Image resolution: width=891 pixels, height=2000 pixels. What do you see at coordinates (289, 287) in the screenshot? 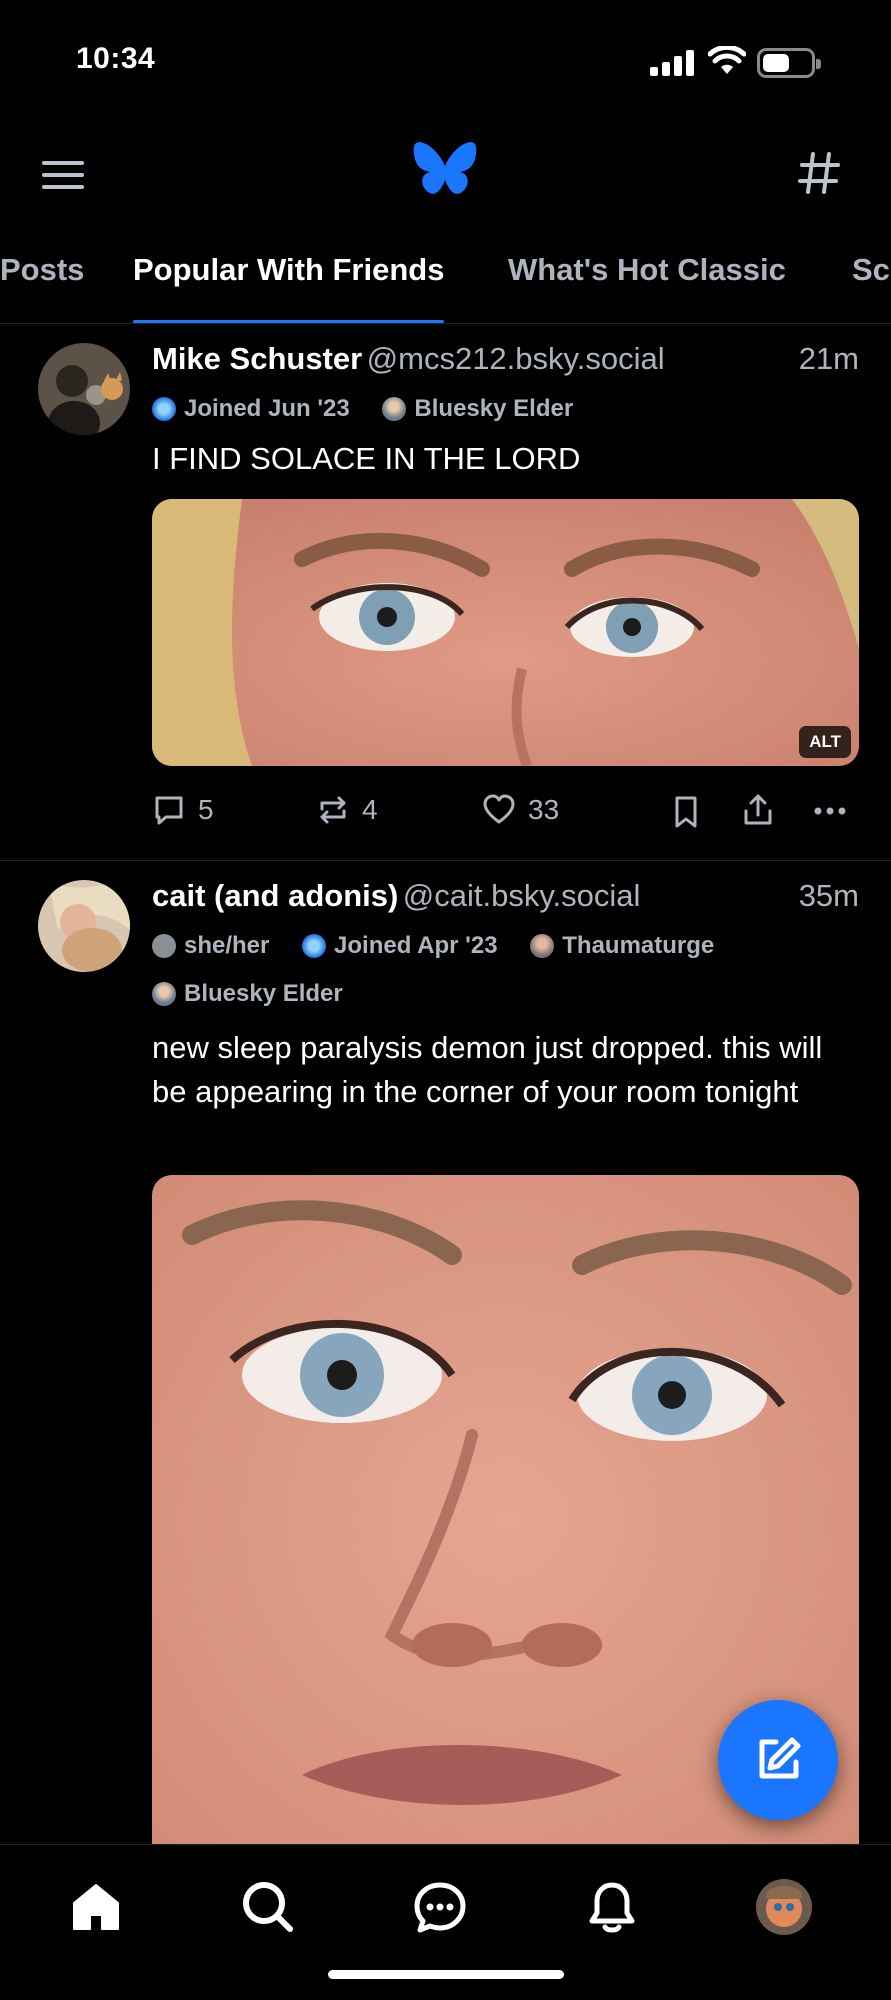
I see `tab-popular-with-friends: Popular With Friends` at bounding box center [289, 287].